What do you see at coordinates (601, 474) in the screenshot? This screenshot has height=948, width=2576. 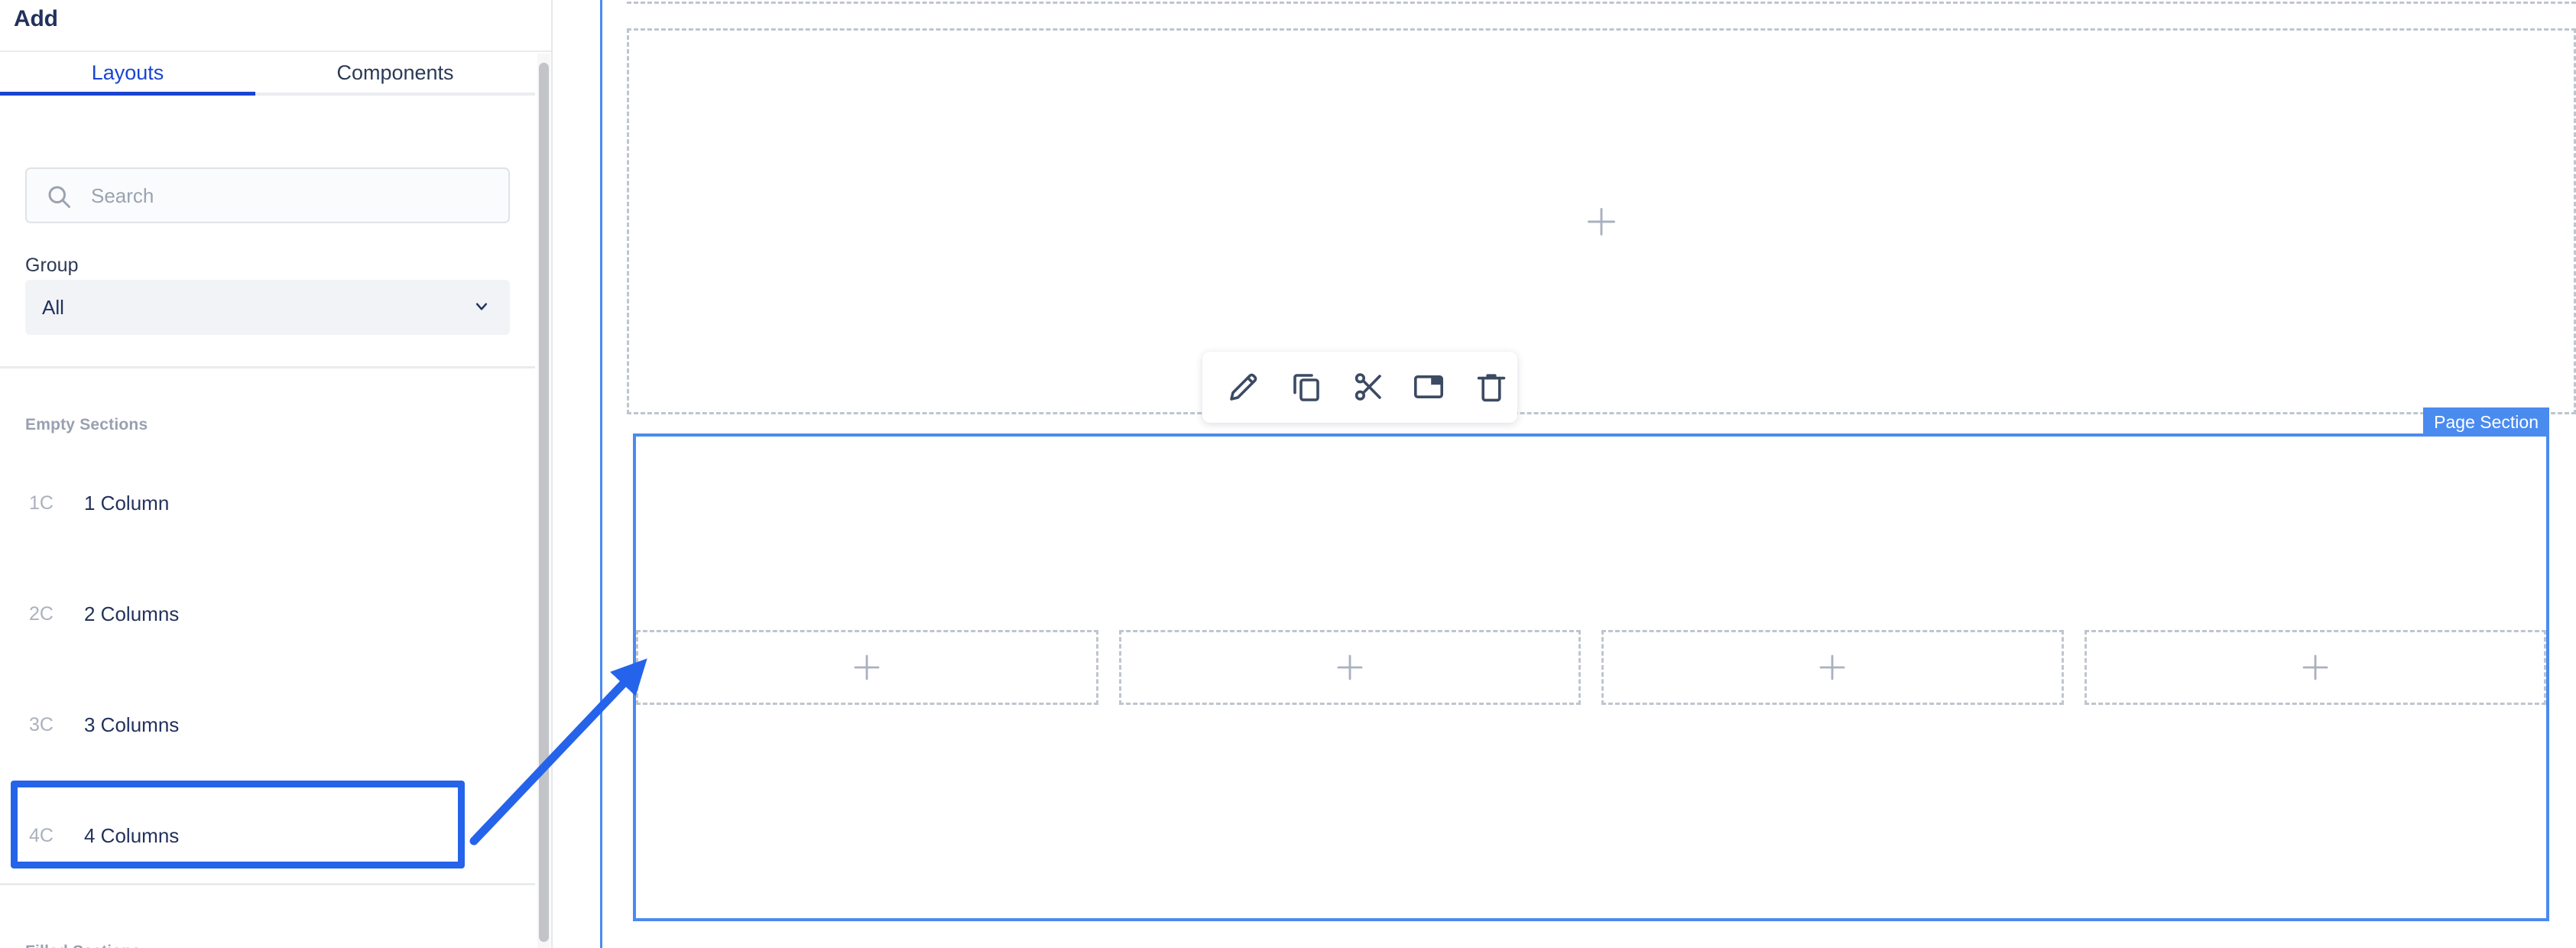 I see `canvas-left-rail` at bounding box center [601, 474].